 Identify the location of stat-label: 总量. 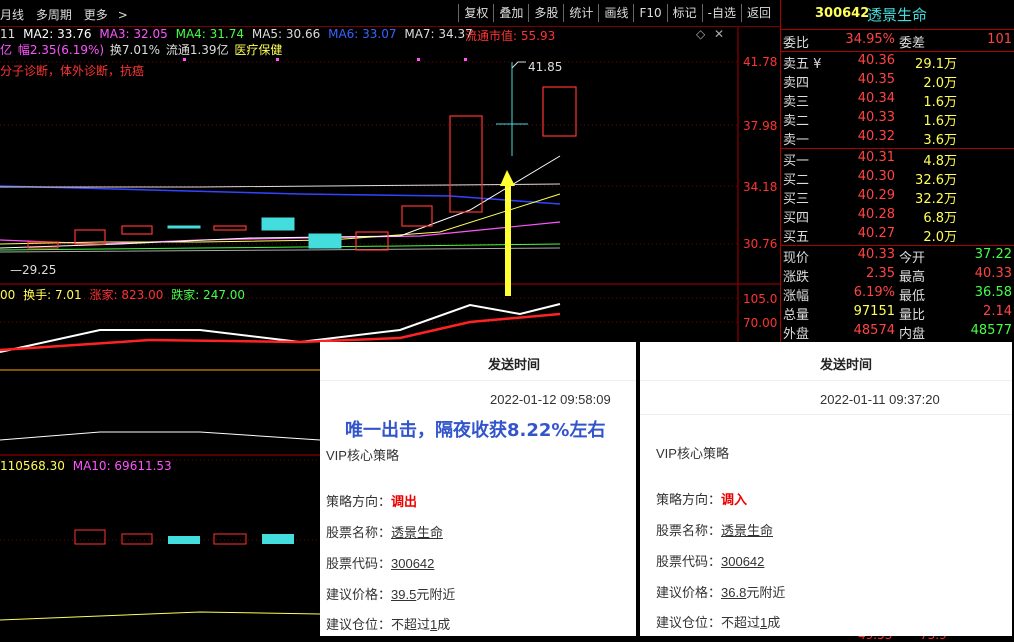
(796, 315).